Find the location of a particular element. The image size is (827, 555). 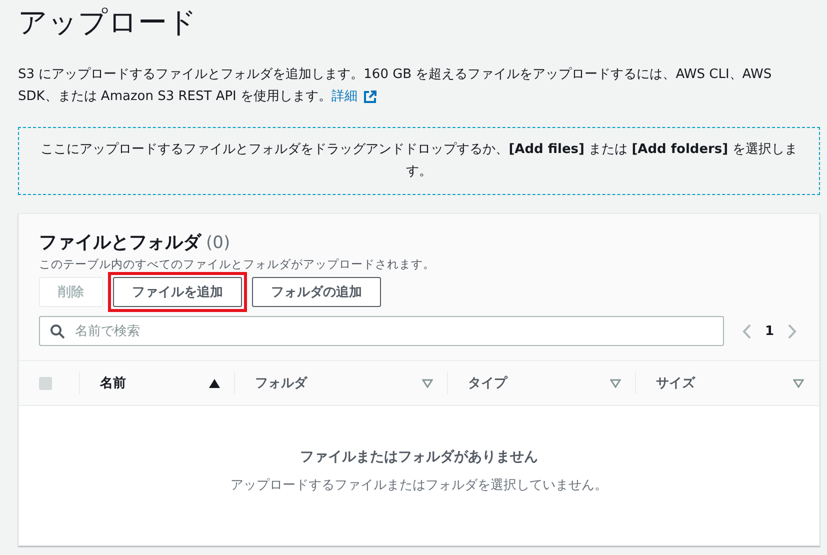

drop-zone: ここにアップロードするファイルとフォルダをドラッグアンドドロップするか、[Add files] または [Add folders] を選択します。 is located at coordinates (419, 161).